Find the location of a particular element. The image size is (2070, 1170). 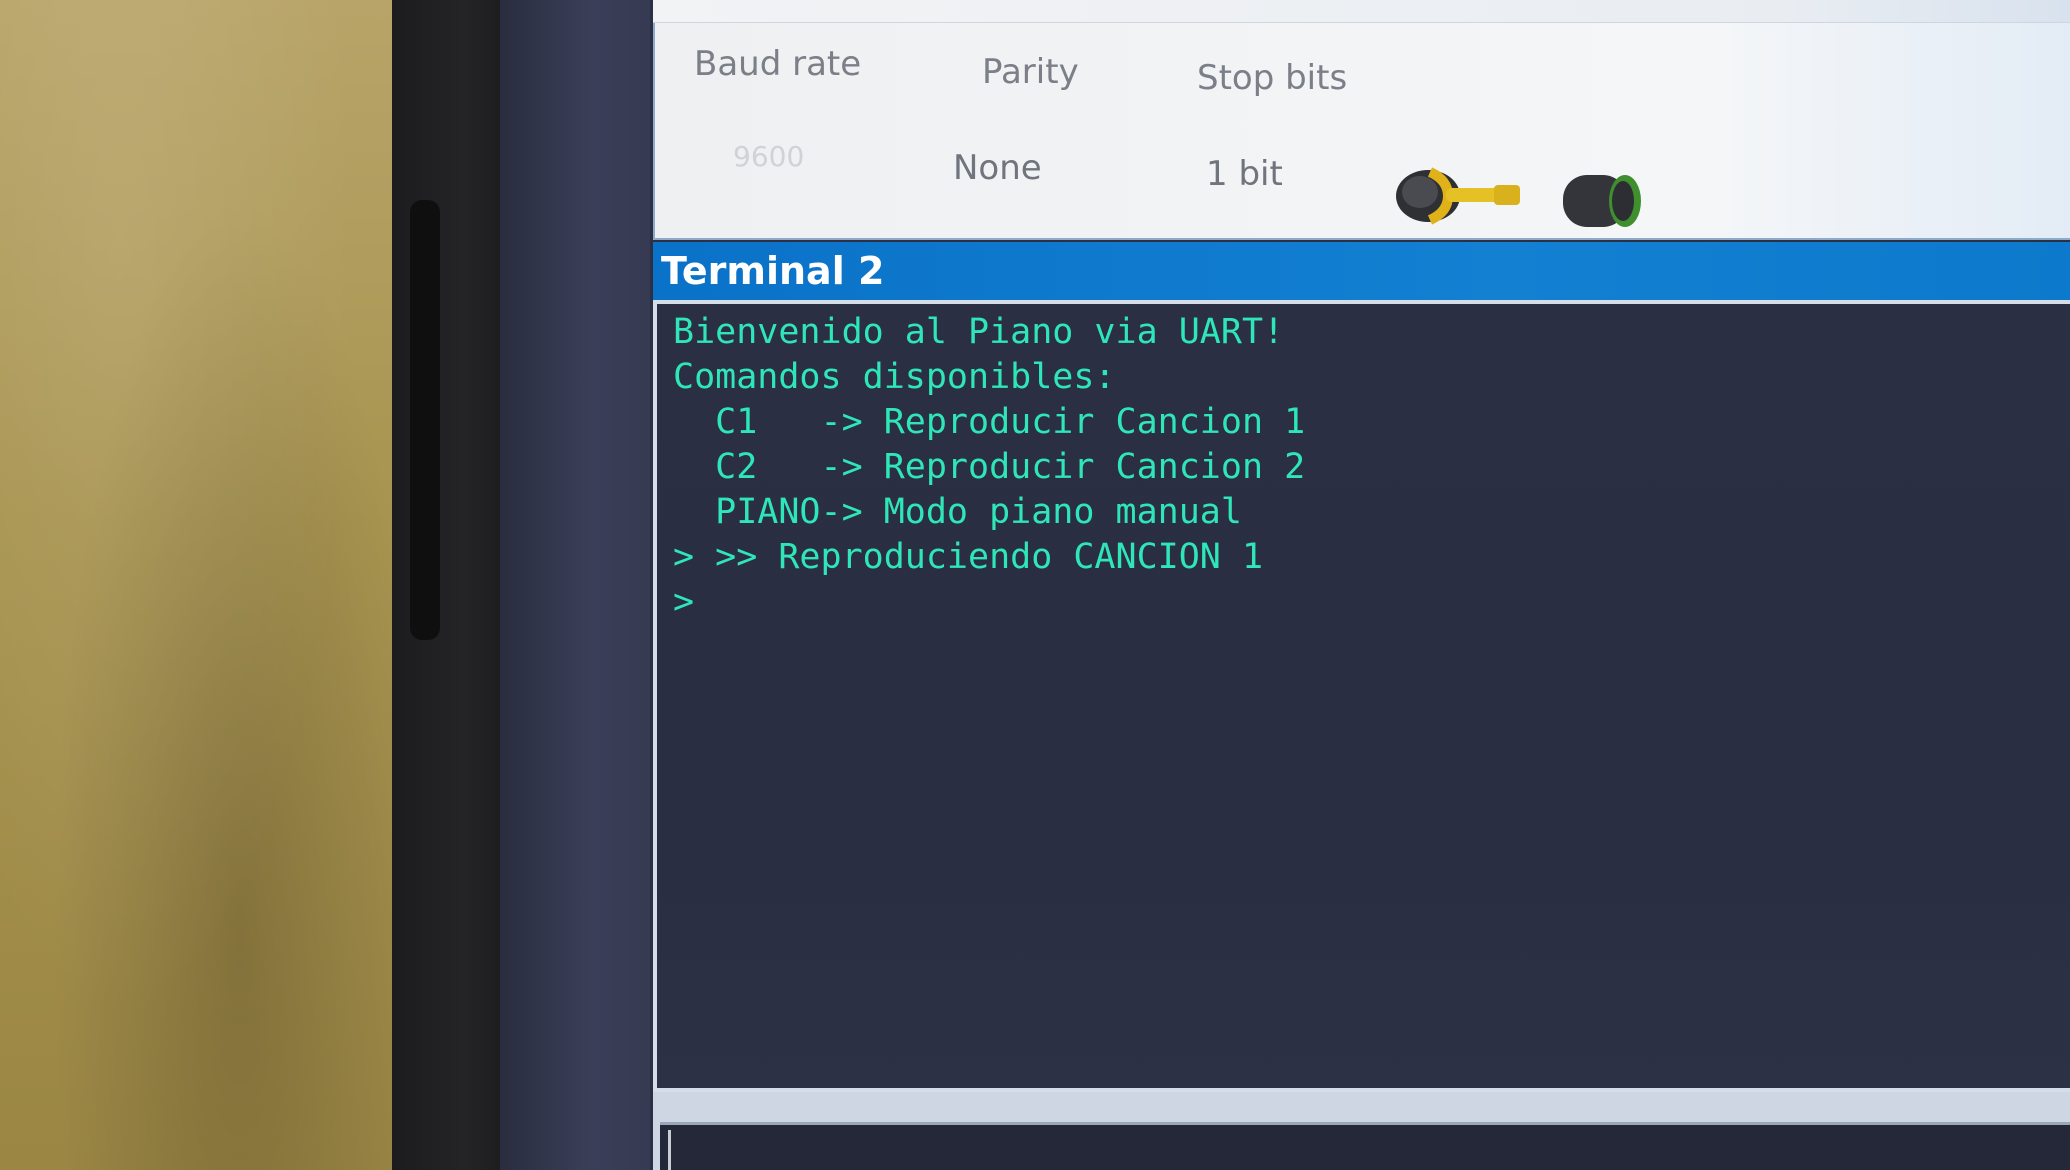

baud-rate-value: 9600 is located at coordinates (768, 156).